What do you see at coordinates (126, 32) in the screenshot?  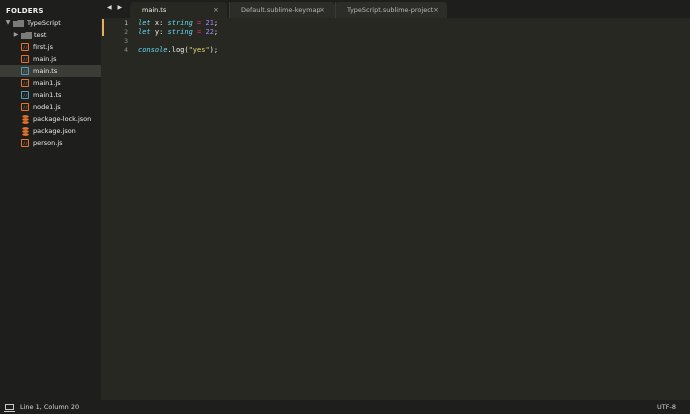 I see `line-number: 2` at bounding box center [126, 32].